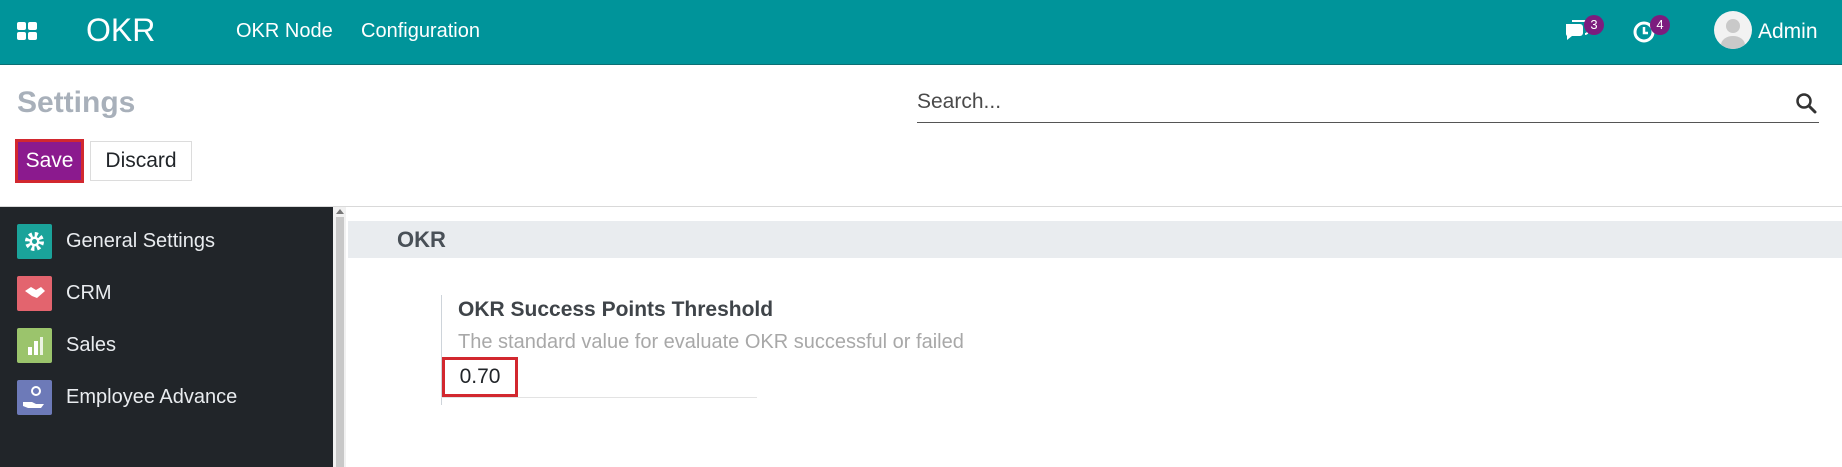 This screenshot has width=1842, height=467. Describe the element at coordinates (120, 30) in the screenshot. I see `app-brand: OKR` at that location.